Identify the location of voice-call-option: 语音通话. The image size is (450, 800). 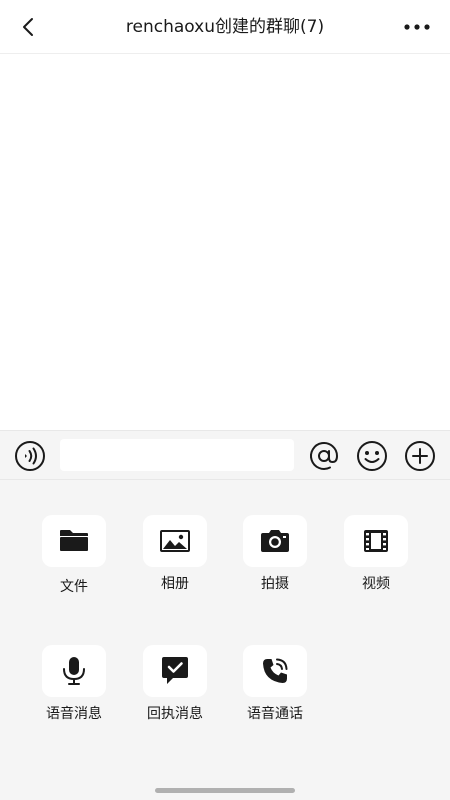
(275, 695).